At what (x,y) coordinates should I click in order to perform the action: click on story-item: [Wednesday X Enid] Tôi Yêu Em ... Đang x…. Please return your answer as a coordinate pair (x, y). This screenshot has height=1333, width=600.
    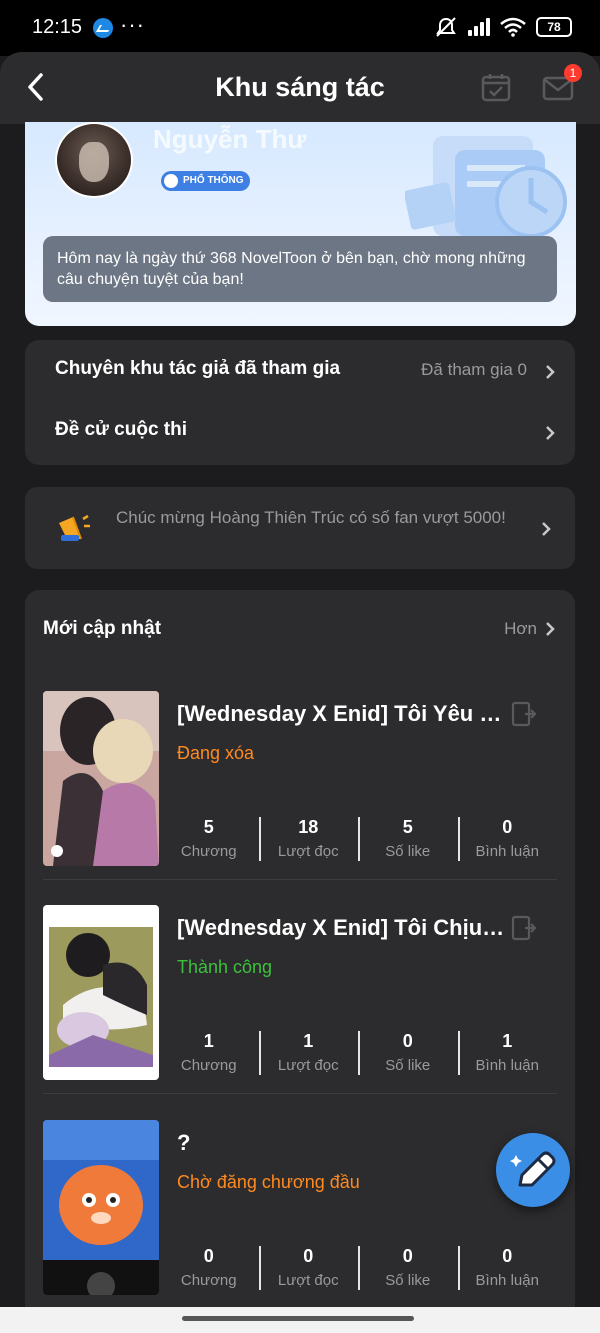
    Looking at the image, I should click on (300, 798).